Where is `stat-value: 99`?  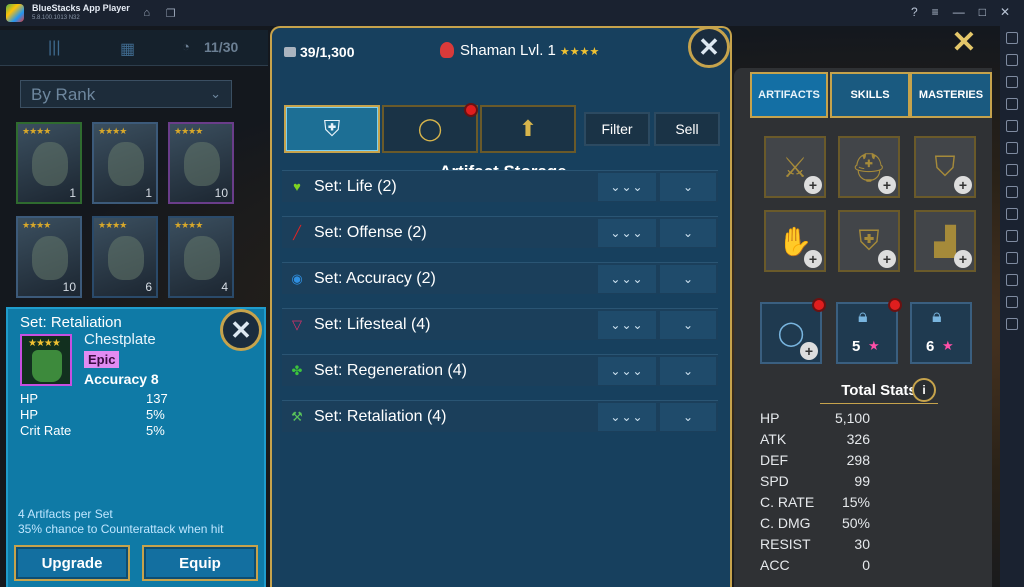
stat-value: 99 is located at coordinates (862, 481).